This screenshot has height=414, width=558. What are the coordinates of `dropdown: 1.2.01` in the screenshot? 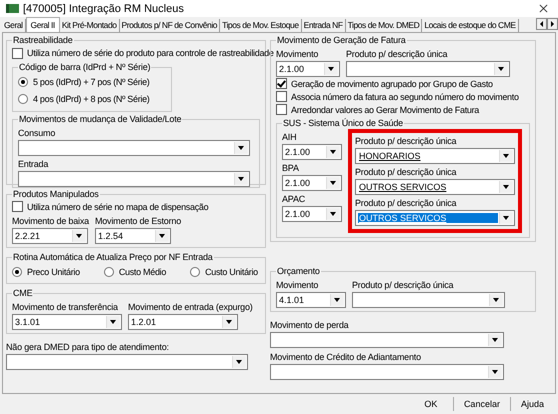 It's located at (183, 322).